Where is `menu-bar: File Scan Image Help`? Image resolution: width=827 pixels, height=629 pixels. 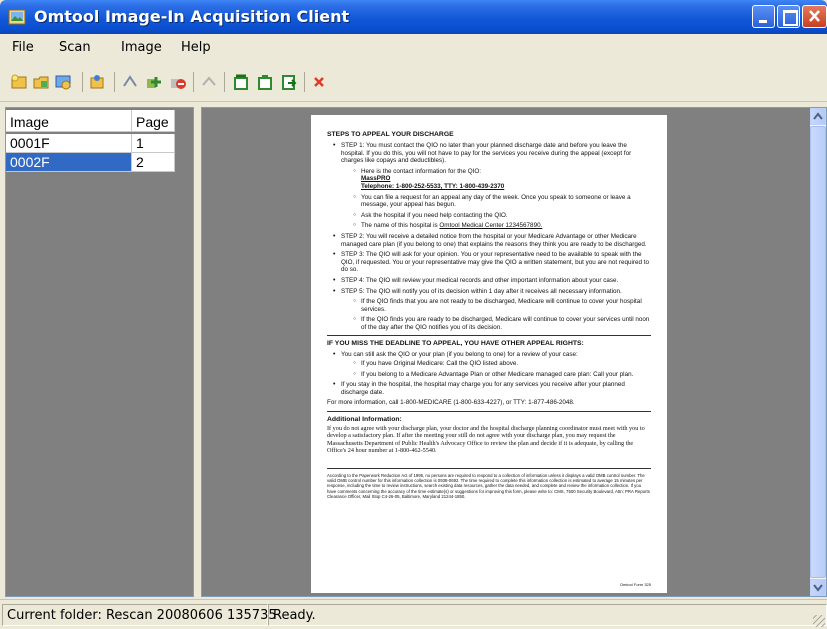 menu-bar: File Scan Image Help is located at coordinates (413, 48).